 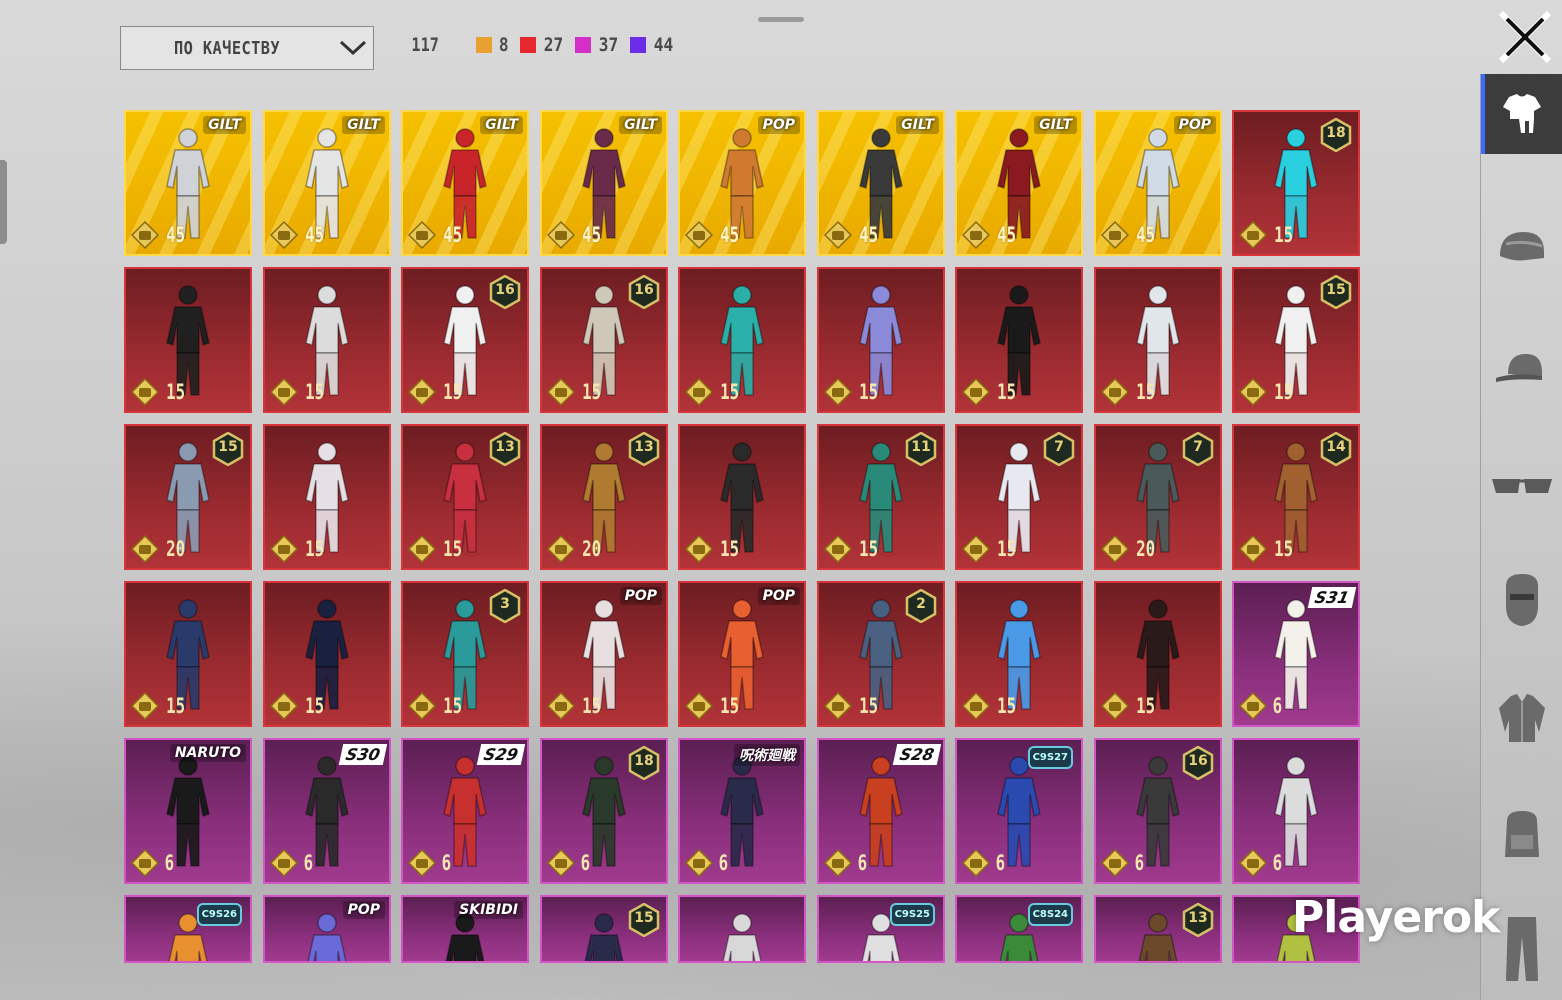 I want to click on outfit-card: 6 呪術廻戦, so click(x=742, y=811).